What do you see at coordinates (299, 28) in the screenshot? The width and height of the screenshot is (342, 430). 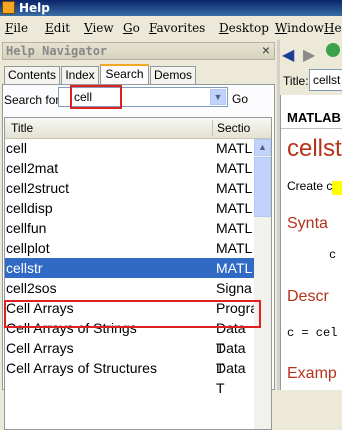 I see `menu-window: Window` at bounding box center [299, 28].